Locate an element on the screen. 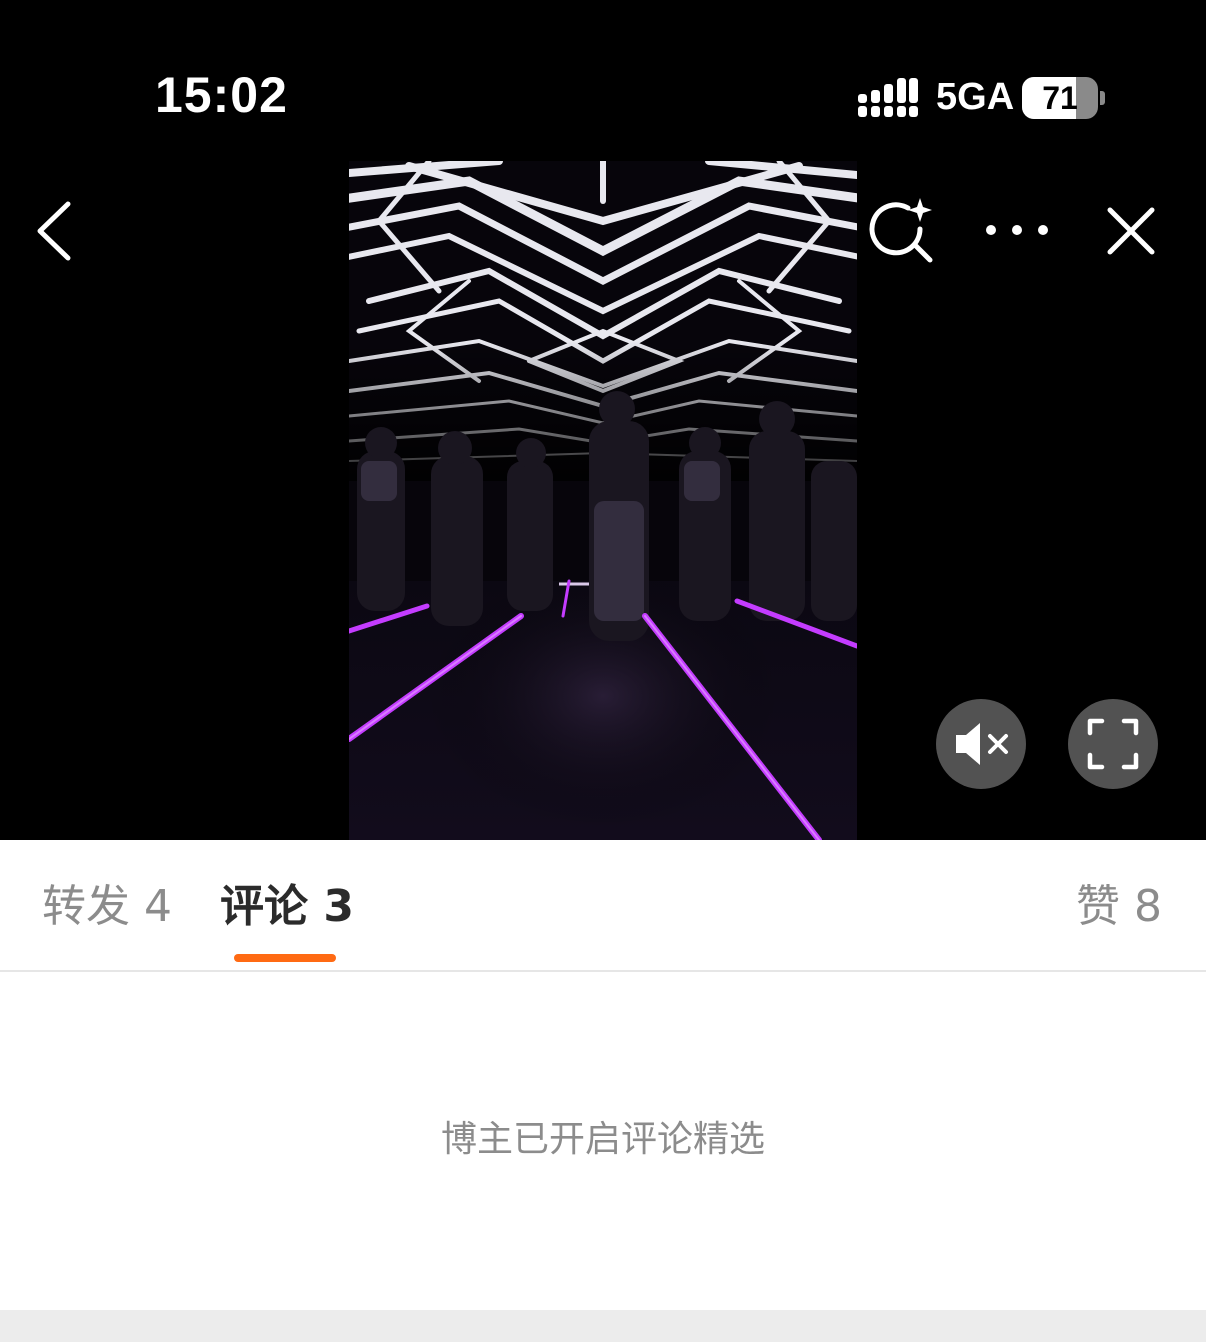 This screenshot has height=1342, width=1206. mute-icon is located at coordinates (982, 744).